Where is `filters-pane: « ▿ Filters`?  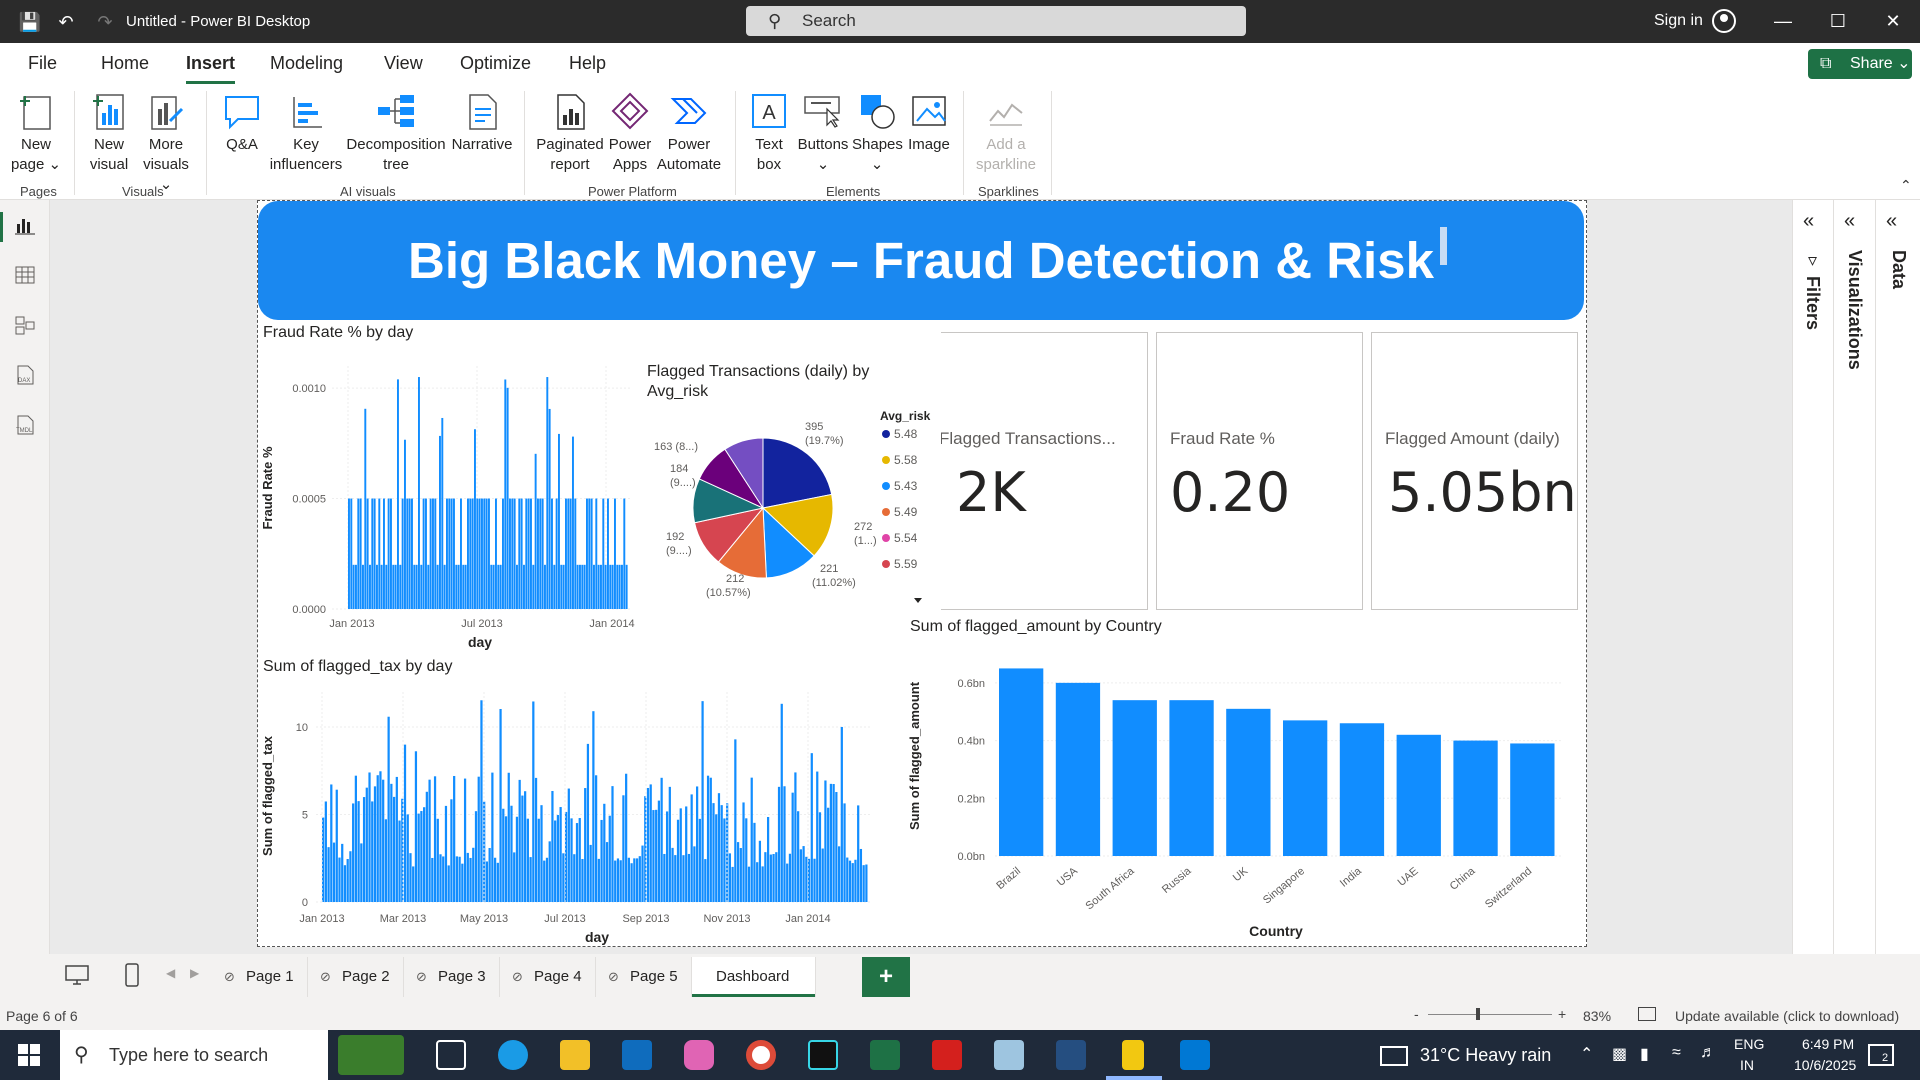
filters-pane: « ▿ Filters is located at coordinates (1812, 577).